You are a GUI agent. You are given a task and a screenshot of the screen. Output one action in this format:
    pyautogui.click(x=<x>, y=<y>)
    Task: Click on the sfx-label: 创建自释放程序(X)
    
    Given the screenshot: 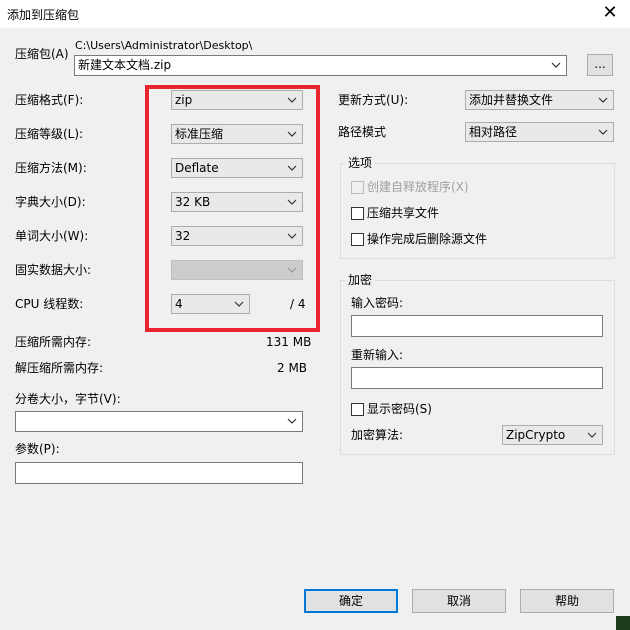 What is the action you would take?
    pyautogui.click(x=418, y=187)
    